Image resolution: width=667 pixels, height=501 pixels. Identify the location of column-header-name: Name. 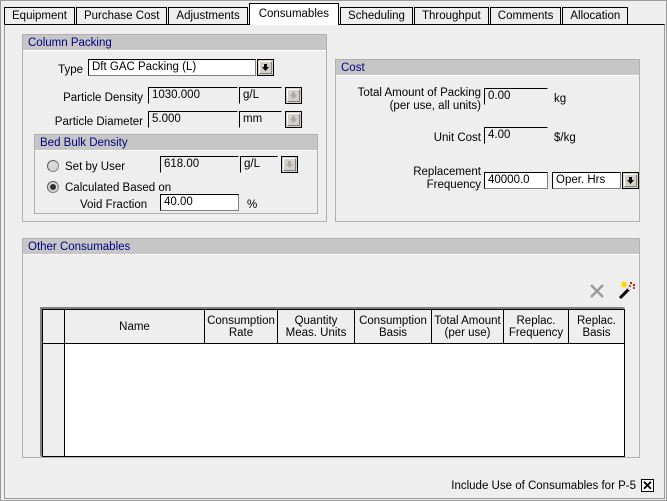
(134, 326).